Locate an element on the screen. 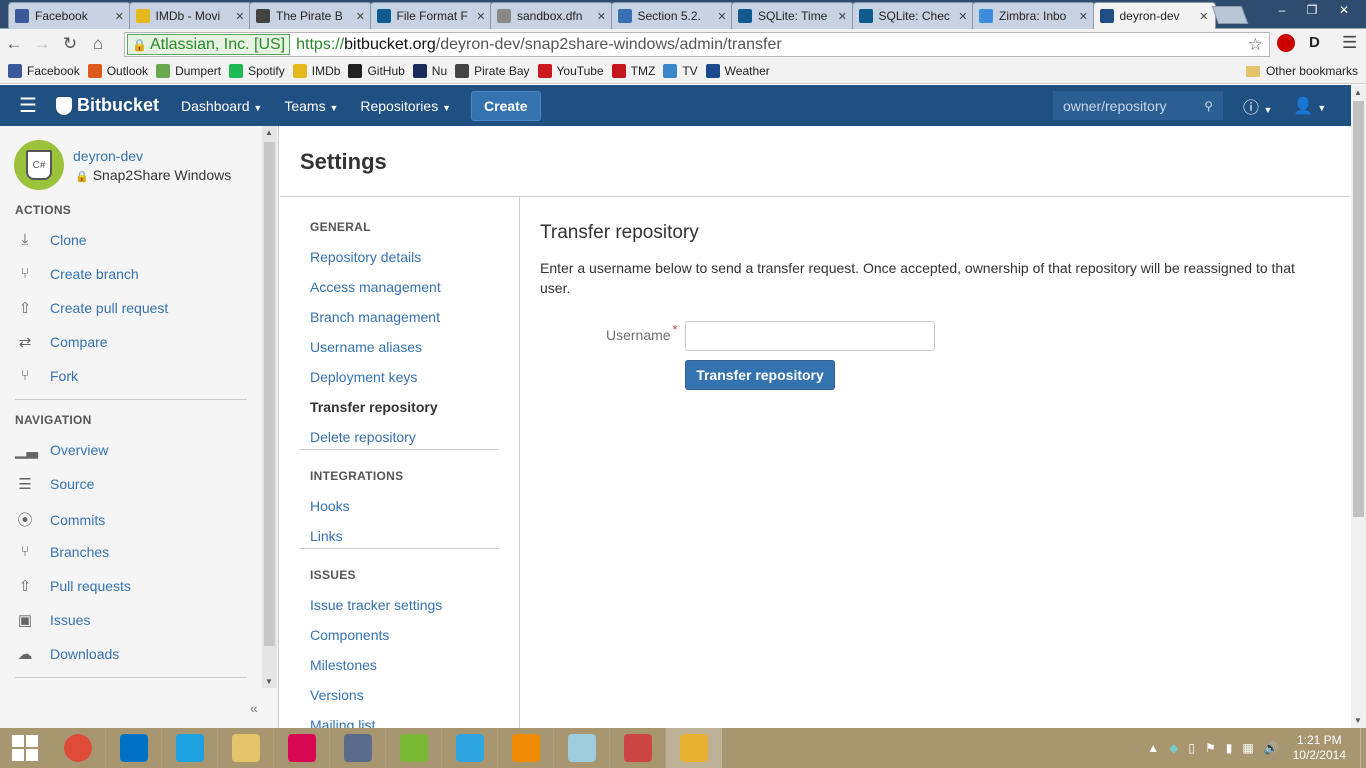 The width and height of the screenshot is (1366, 768). bitbucket-logo: Bitbucket is located at coordinates (107, 105).